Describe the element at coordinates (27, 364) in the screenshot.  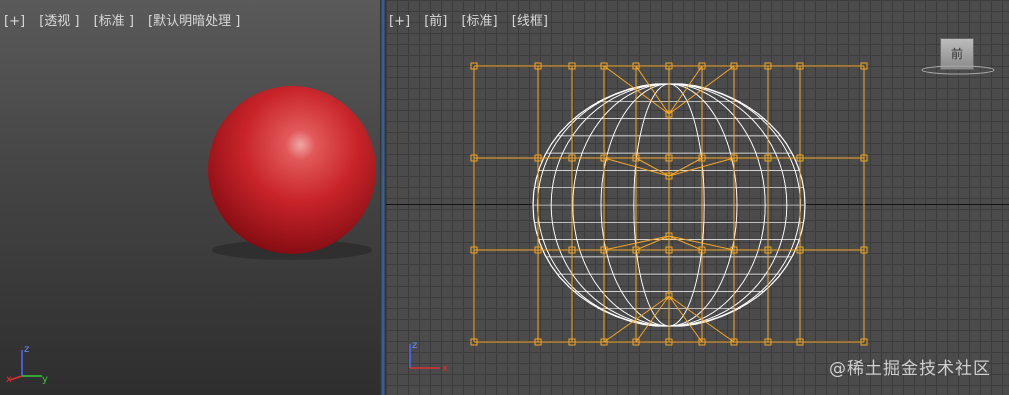
I see `axis-gizmo-icon: z x y` at that location.